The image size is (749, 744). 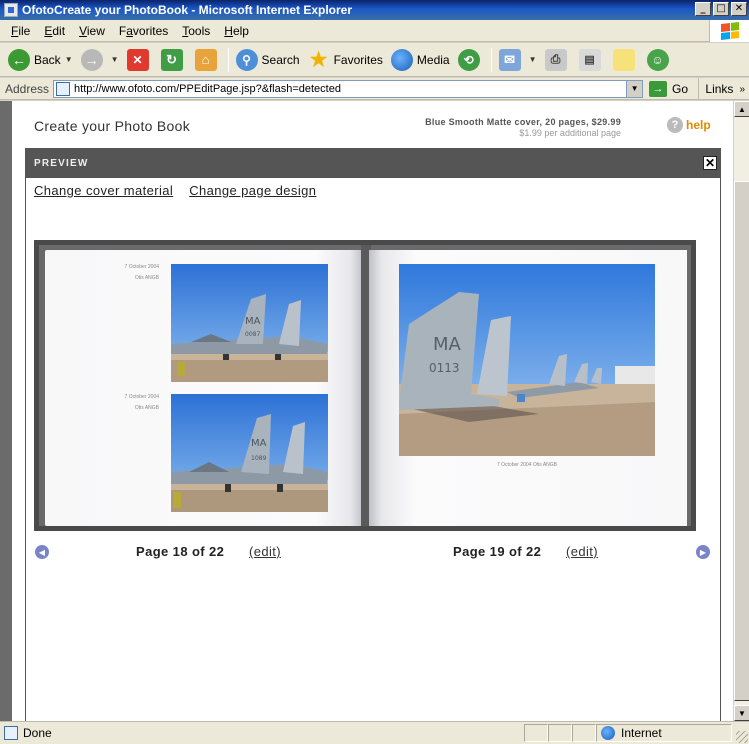 I want to click on vertical-scrollbar: ▲ ▼, so click(x=741, y=411).